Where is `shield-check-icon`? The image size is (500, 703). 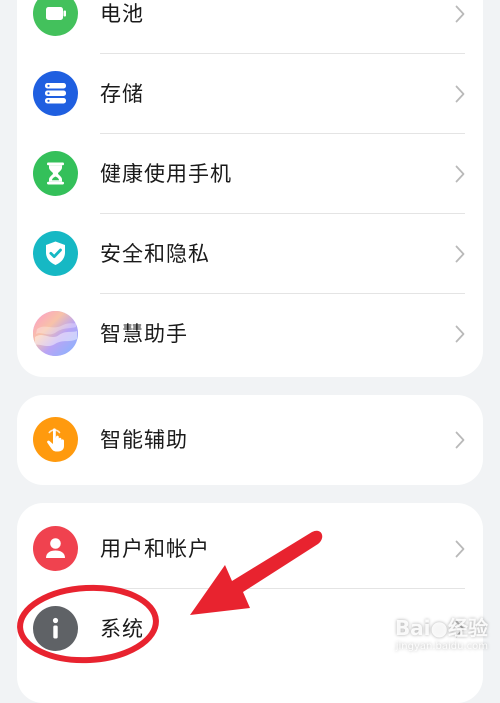 shield-check-icon is located at coordinates (55, 253).